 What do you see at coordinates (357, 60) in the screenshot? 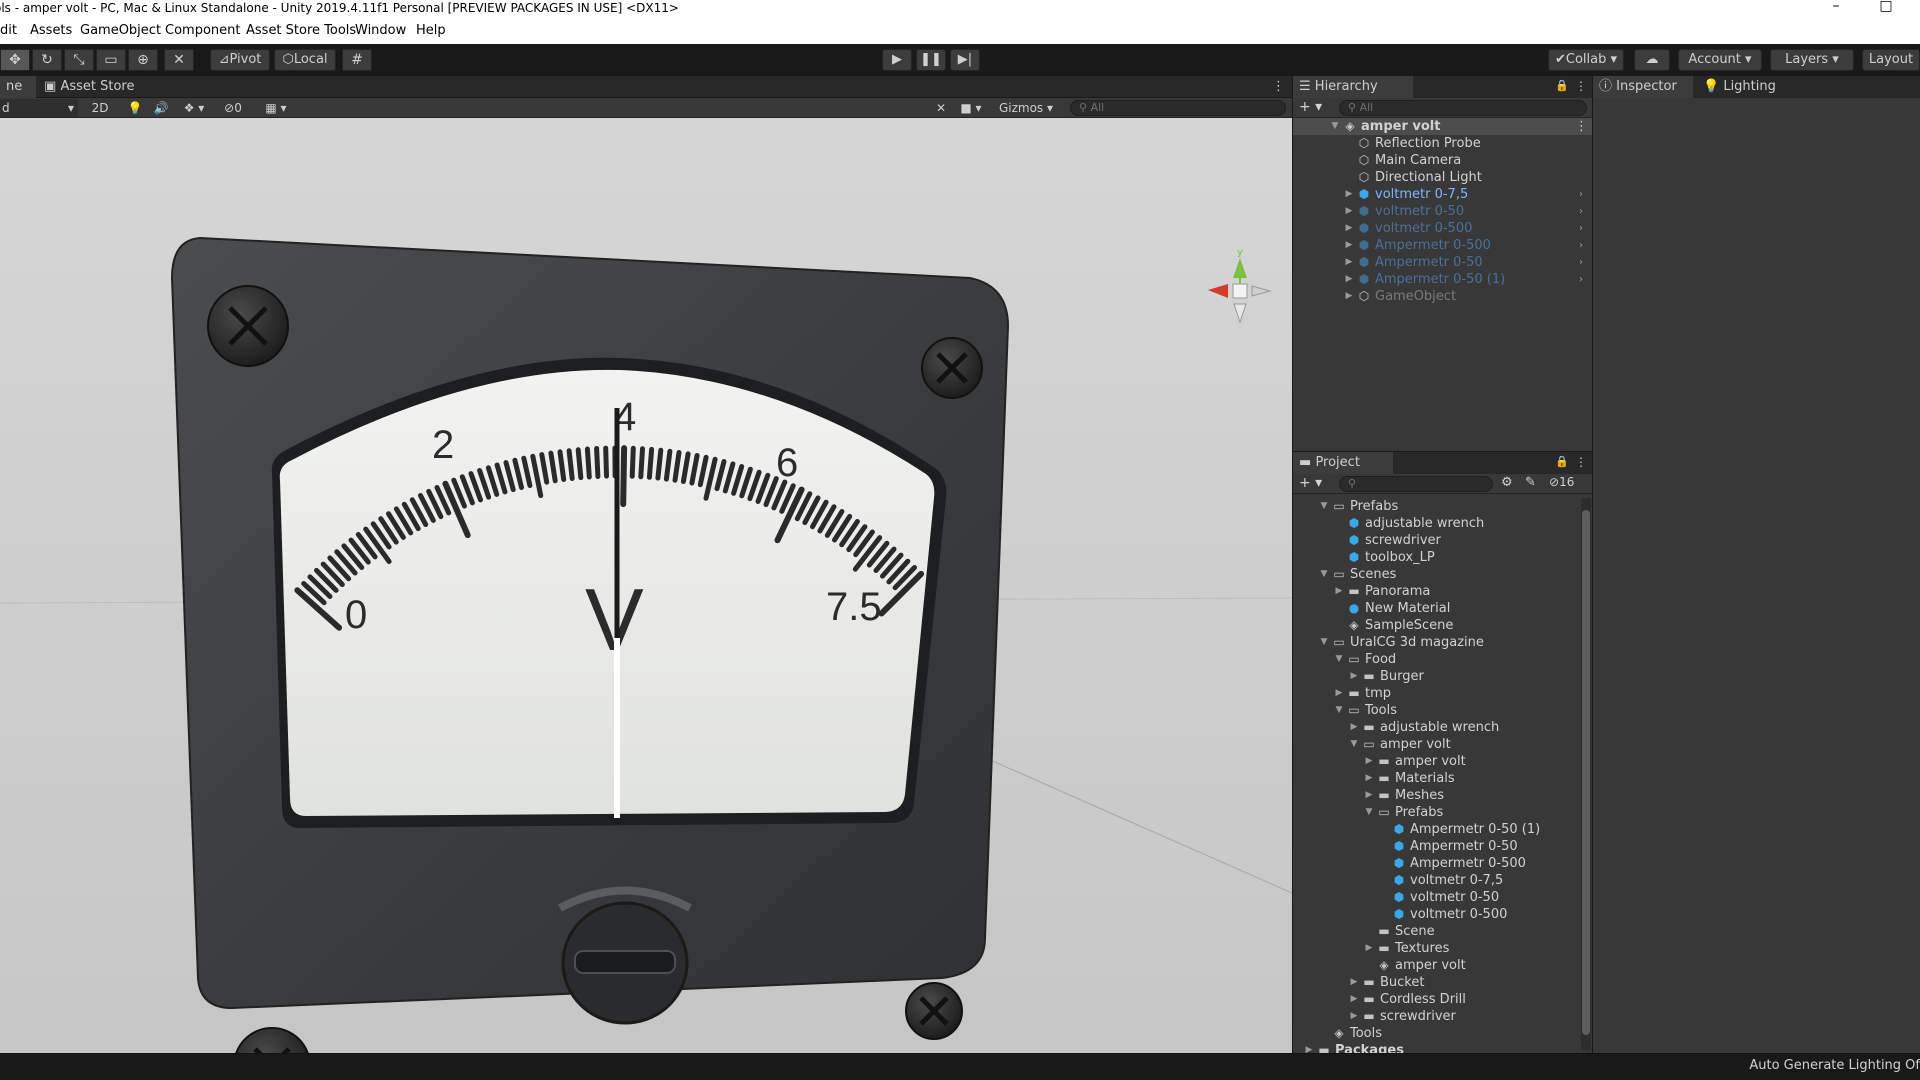
I see `grid-snap-icon: #` at bounding box center [357, 60].